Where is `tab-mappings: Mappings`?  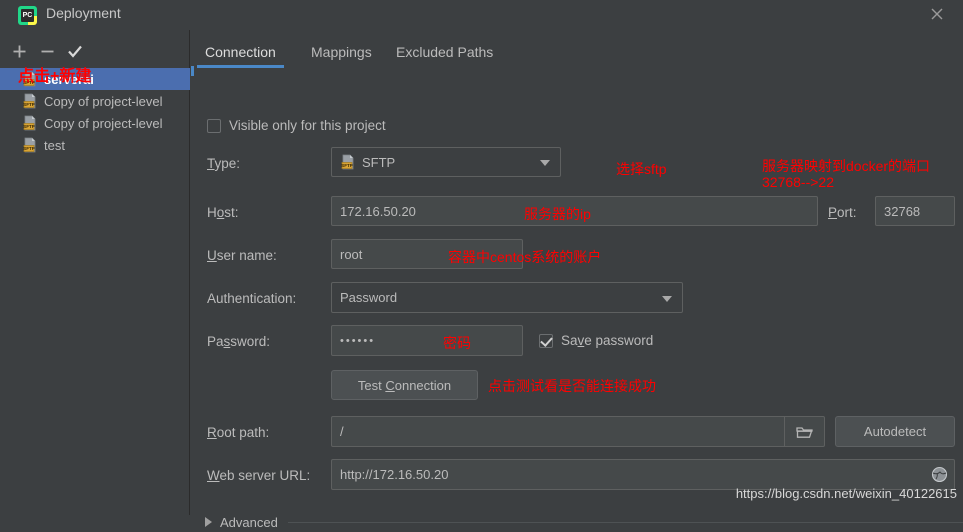
tab-mappings: Mappings is located at coordinates (341, 52).